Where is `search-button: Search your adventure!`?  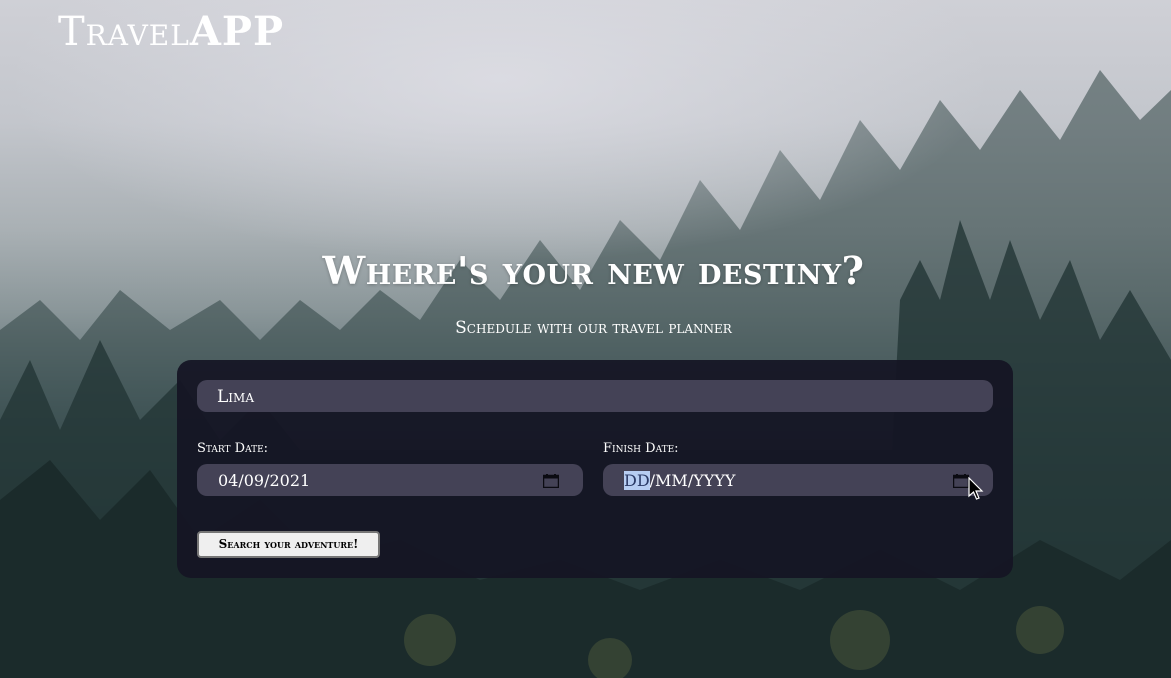
search-button: Search your adventure! is located at coordinates (288, 544).